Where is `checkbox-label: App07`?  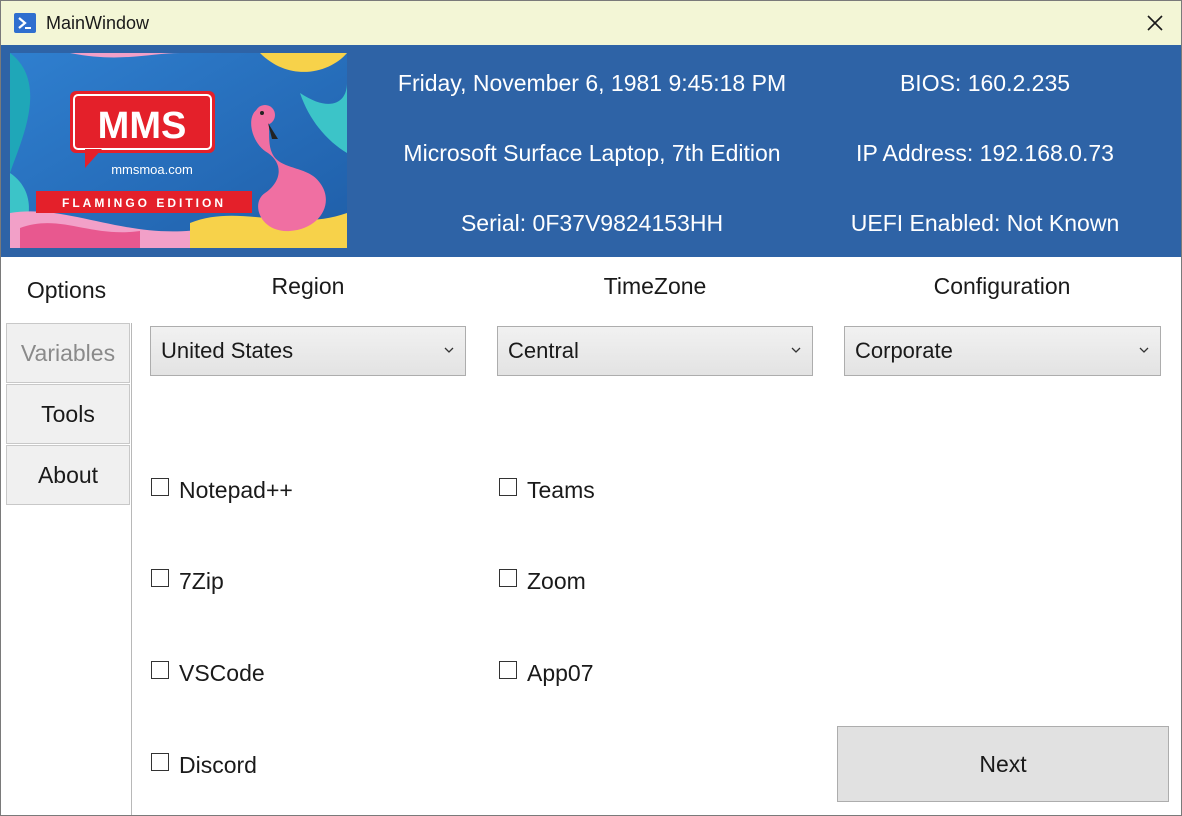 checkbox-label: App07 is located at coordinates (560, 673).